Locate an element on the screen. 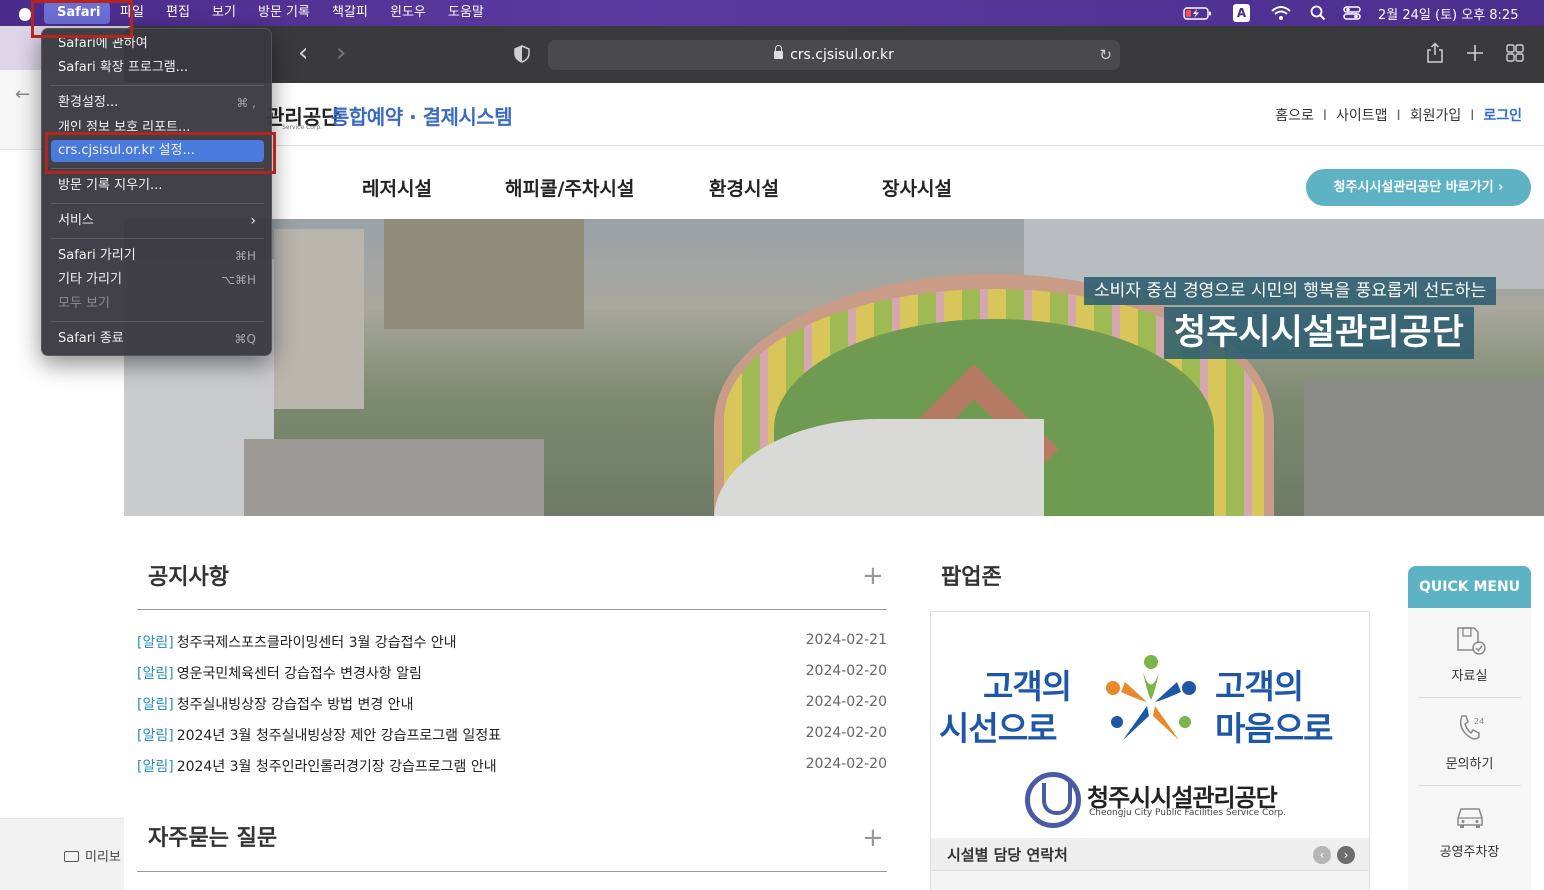 This screenshot has height=890, width=1544. address-bar: crs.cjsisul.or.kr ↻ is located at coordinates (834, 55).